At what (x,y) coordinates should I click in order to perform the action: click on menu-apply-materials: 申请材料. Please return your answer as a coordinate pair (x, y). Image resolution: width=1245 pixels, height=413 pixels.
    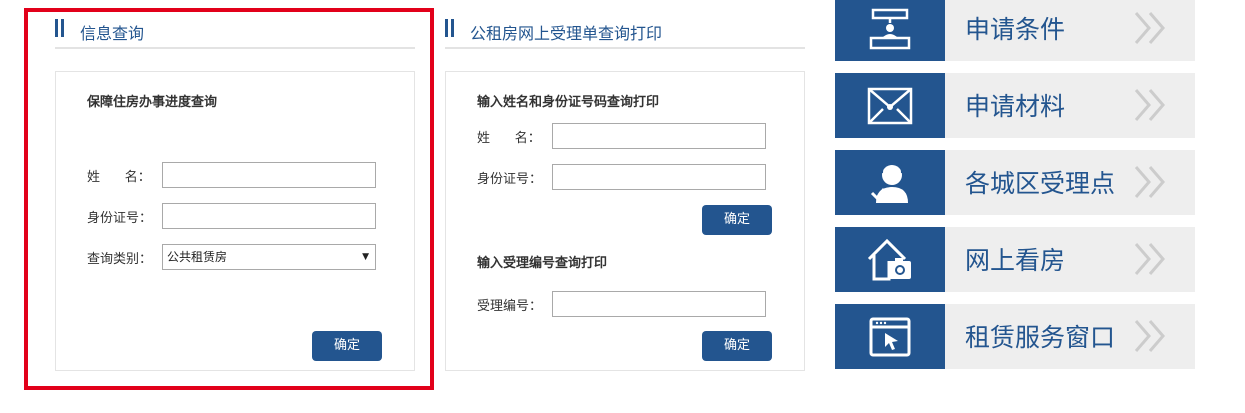
    Looking at the image, I should click on (1015, 105).